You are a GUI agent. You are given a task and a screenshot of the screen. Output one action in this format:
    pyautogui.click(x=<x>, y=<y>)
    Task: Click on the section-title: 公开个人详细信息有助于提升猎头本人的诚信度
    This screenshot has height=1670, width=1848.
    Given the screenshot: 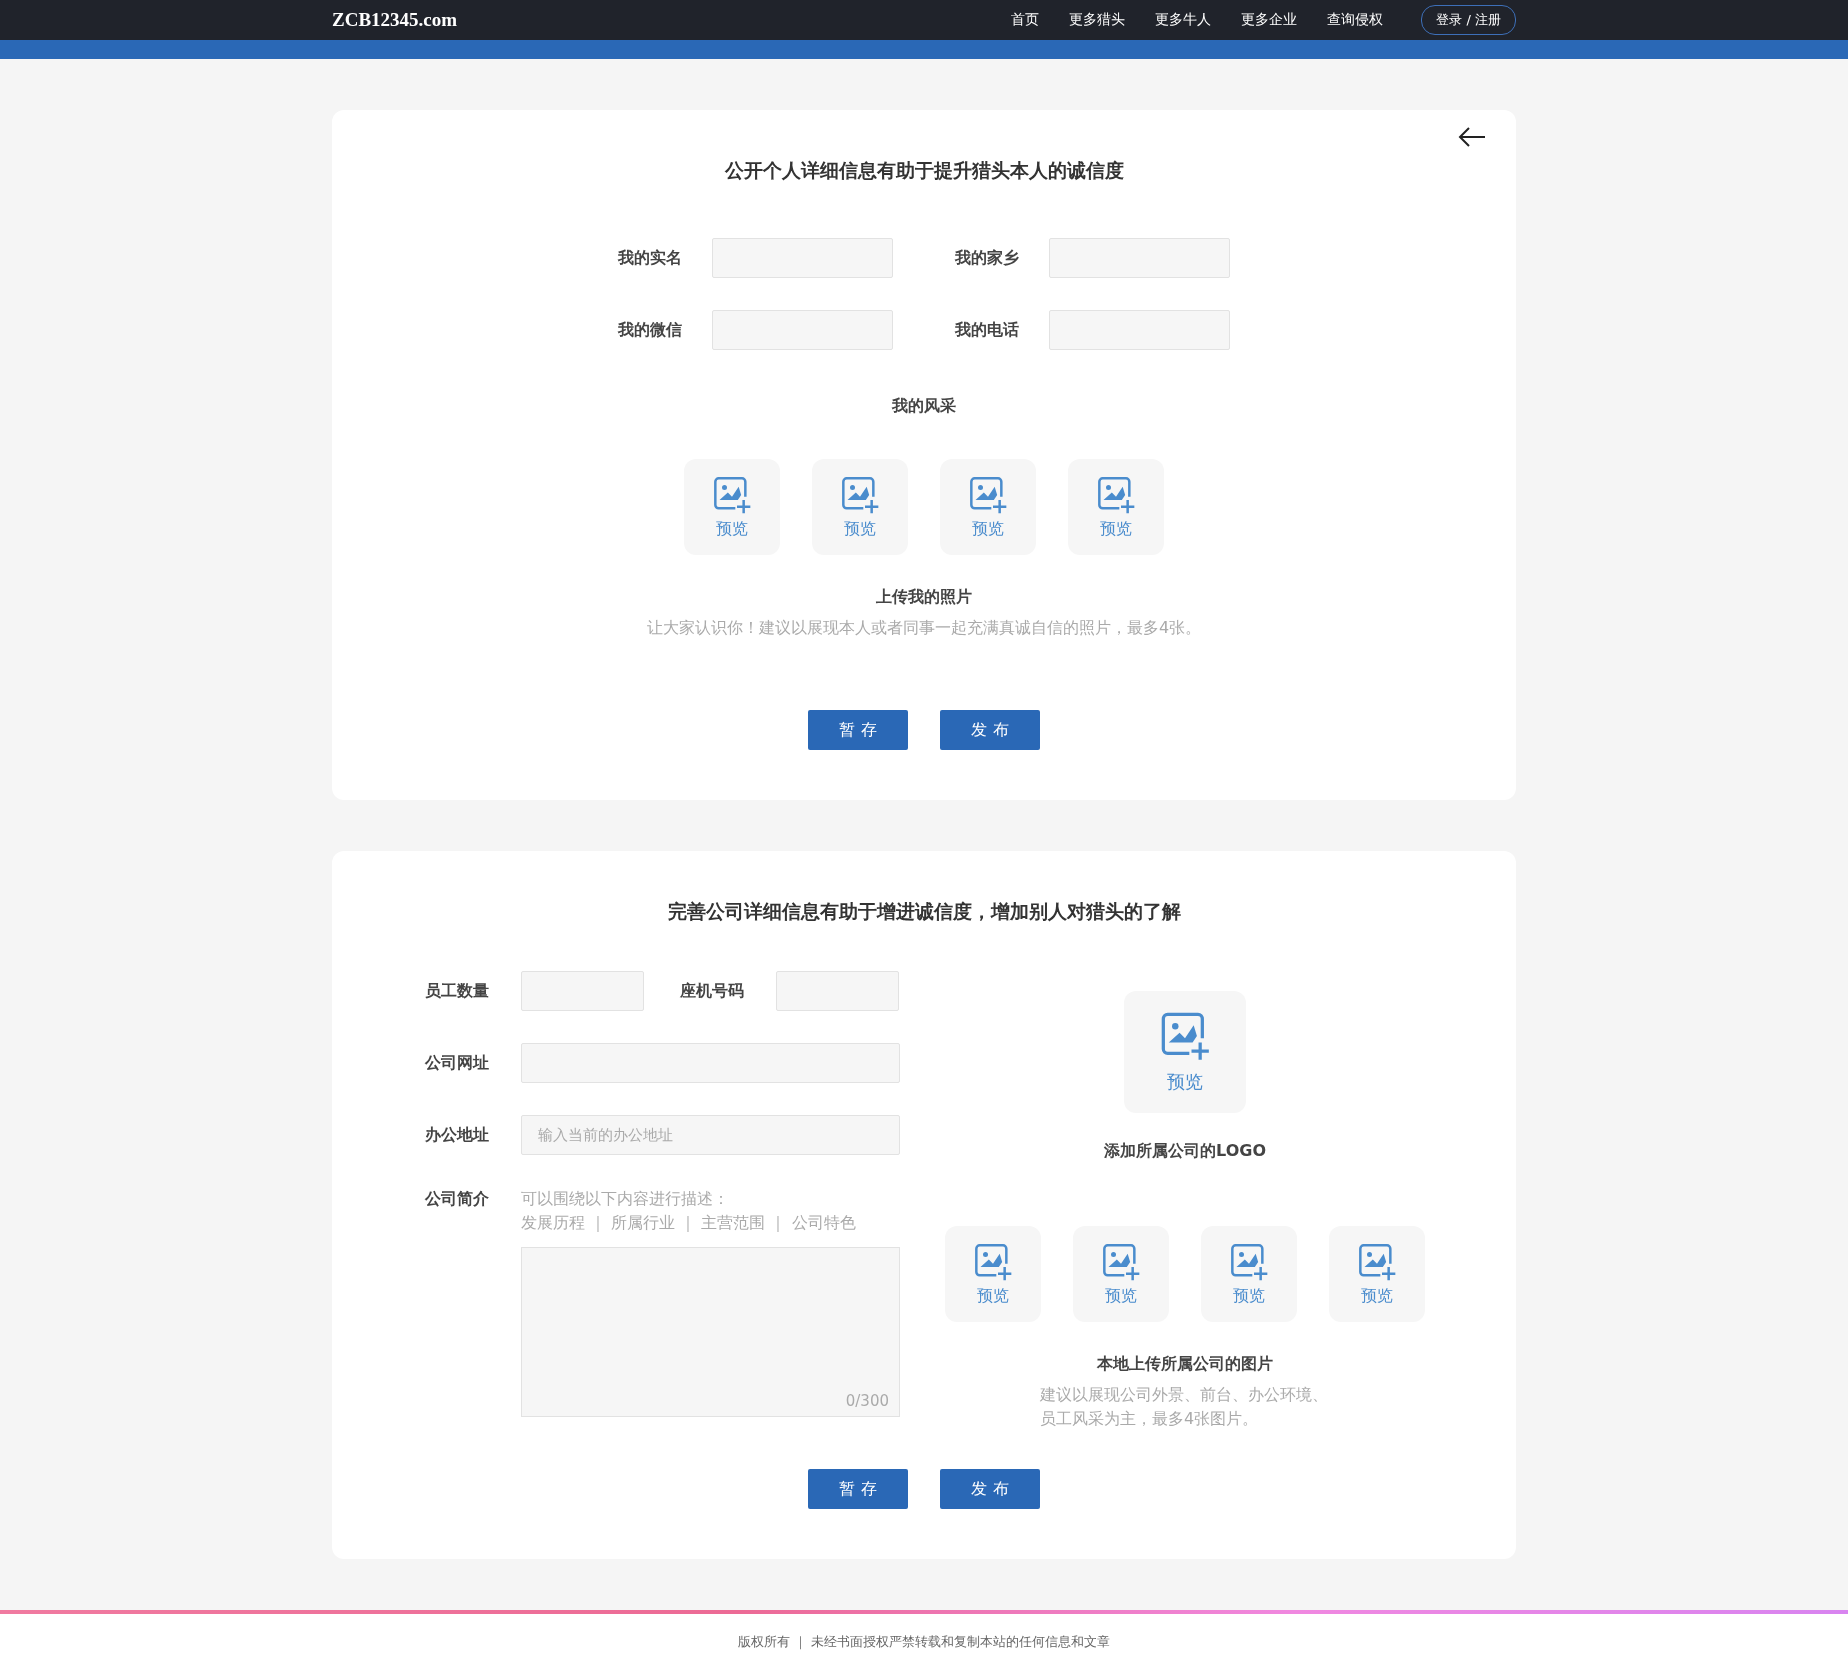 What is the action you would take?
    pyautogui.click(x=924, y=170)
    